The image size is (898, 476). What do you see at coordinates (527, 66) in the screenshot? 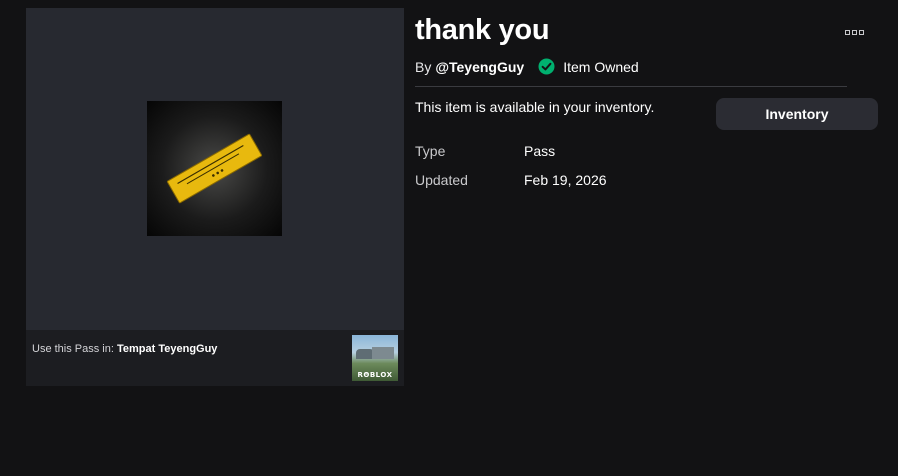
I see `byline: By @TeyengGuy Item Owned` at bounding box center [527, 66].